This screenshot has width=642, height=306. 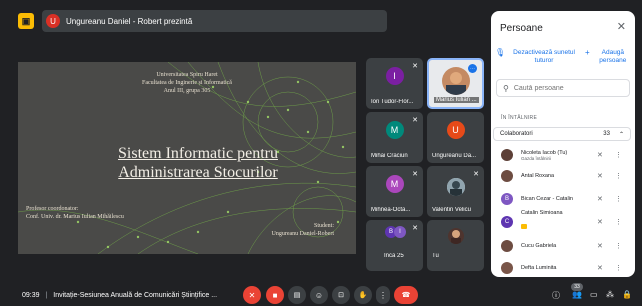 I want to click on search-people-field: ⚲, so click(x=563, y=88).